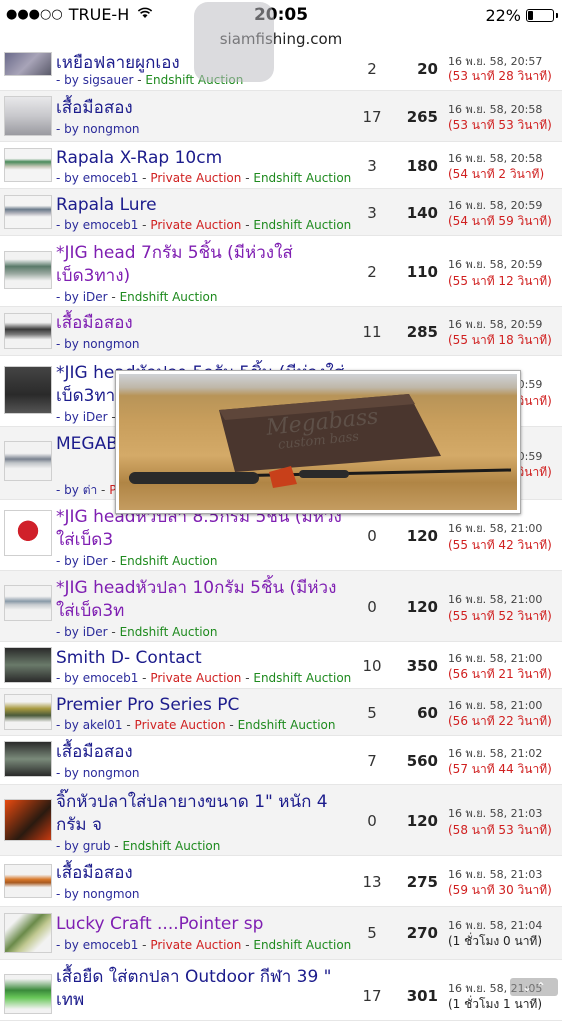 This screenshot has width=562, height=1021. I want to click on item-title: Premier Pro Series PC, so click(203, 705).